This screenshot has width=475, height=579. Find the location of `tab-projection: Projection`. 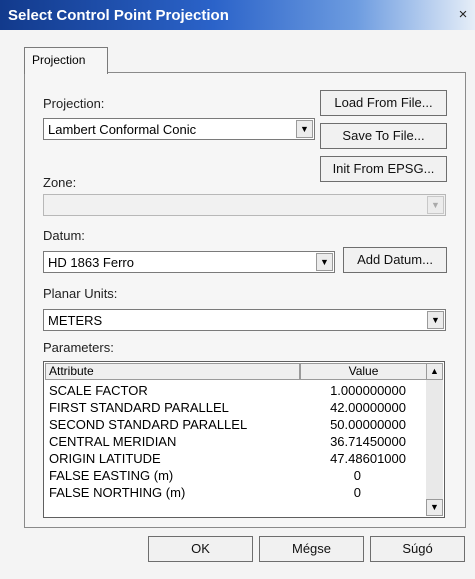

tab-projection: Projection is located at coordinates (66, 60).